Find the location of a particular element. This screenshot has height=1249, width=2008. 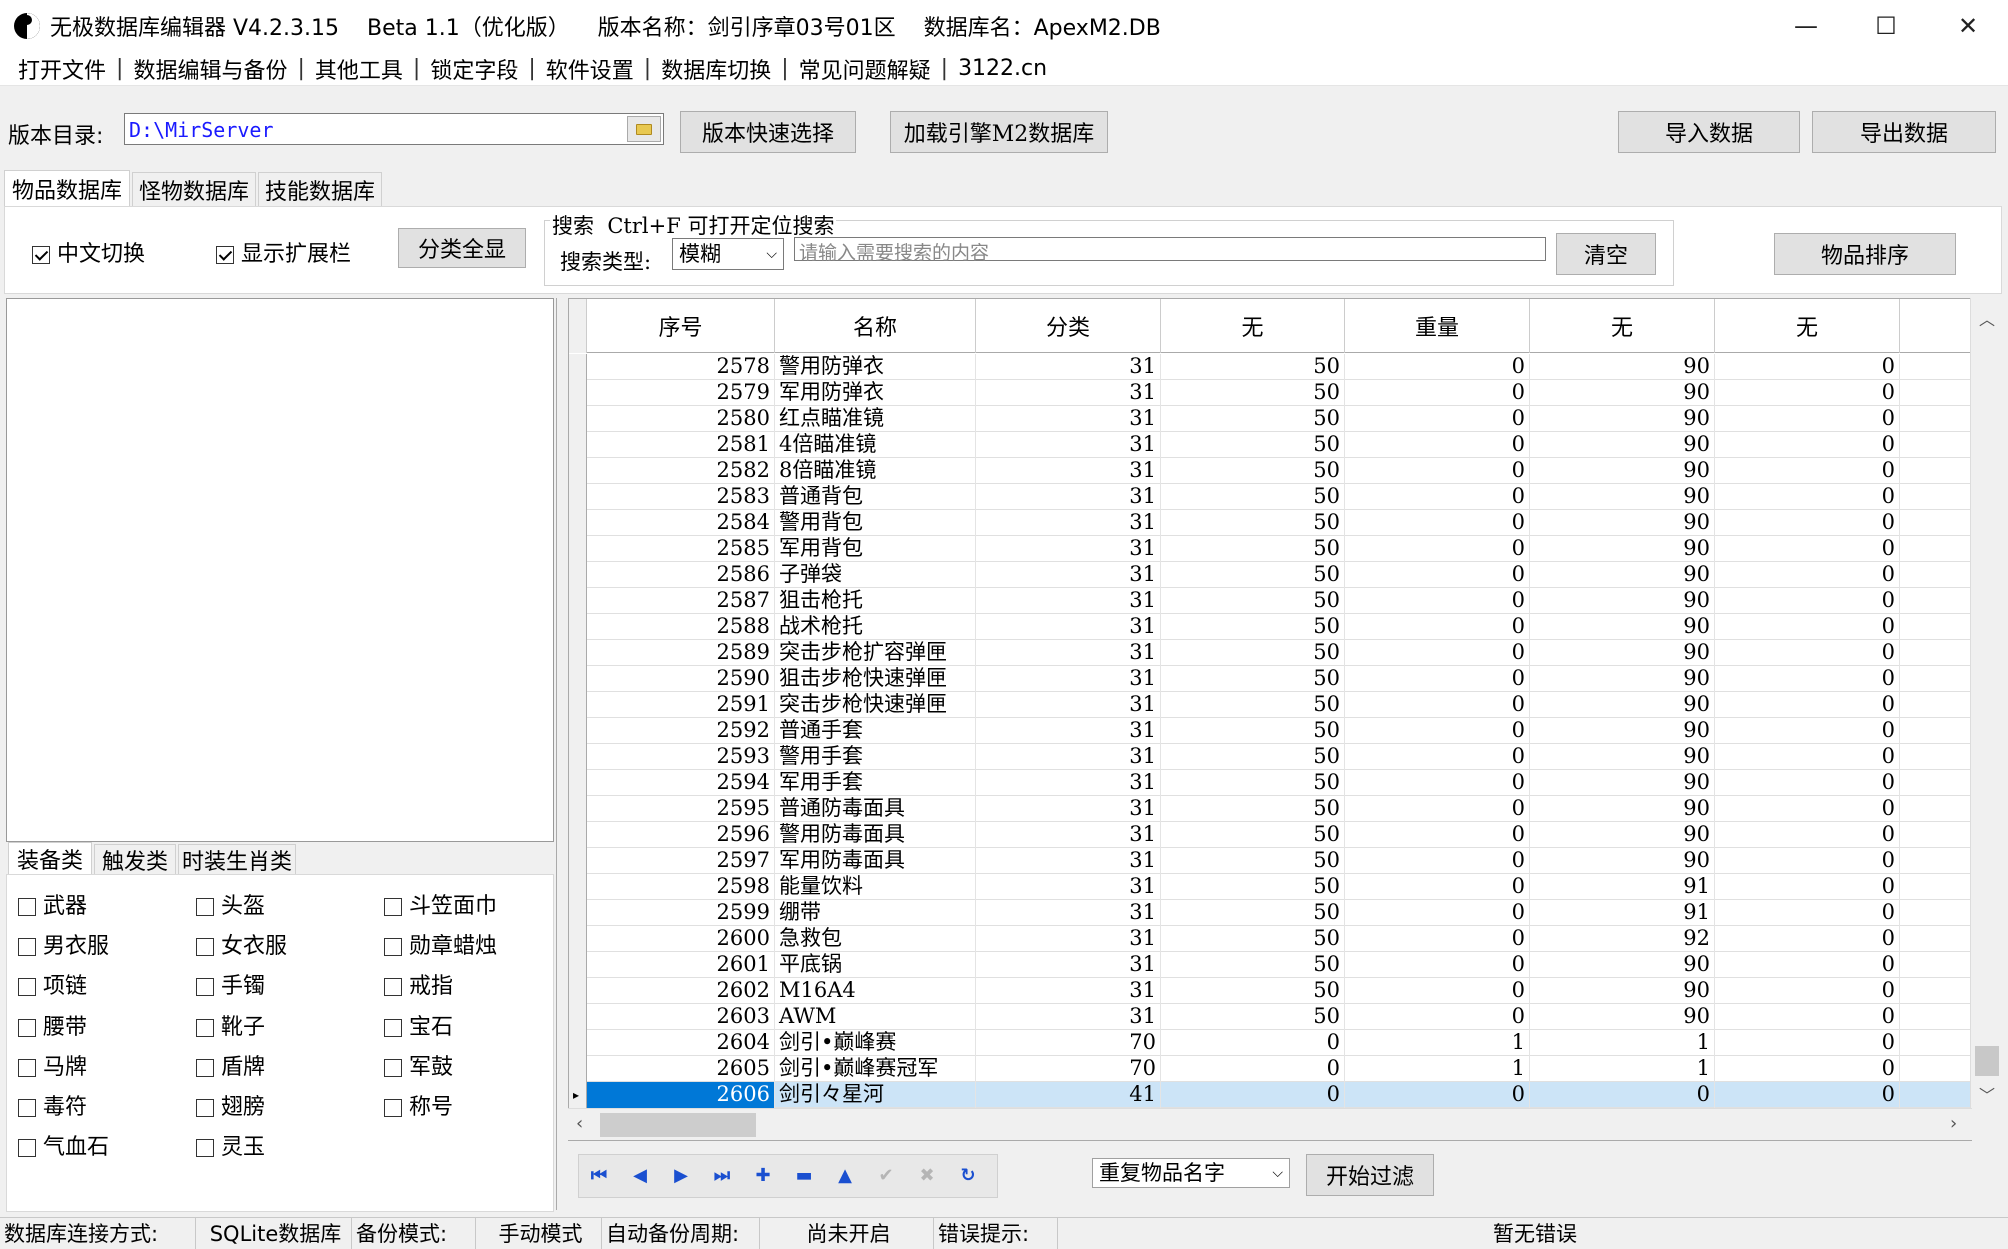

table-row: 2598 能量饮料 31 50 0 91 0 is located at coordinates (1270, 887).